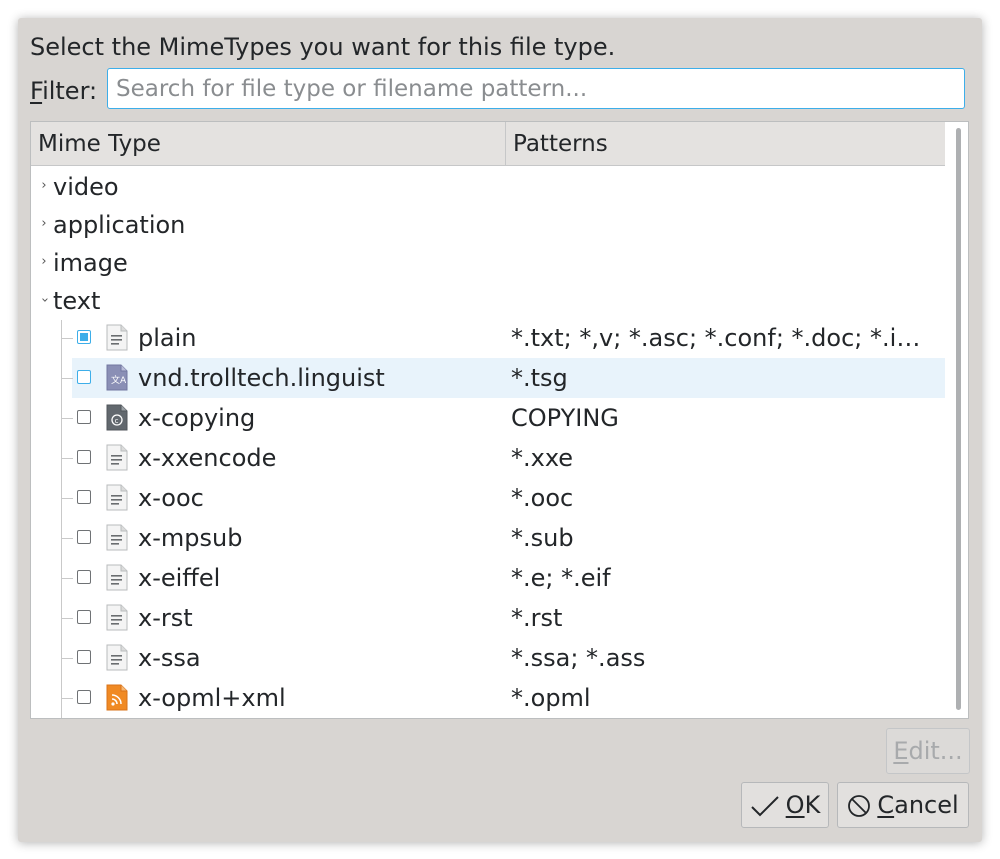 This screenshot has width=1000, height=859. What do you see at coordinates (488, 698) in the screenshot?
I see `mime-row-x-opml-xml: x-opml+xml *.opml` at bounding box center [488, 698].